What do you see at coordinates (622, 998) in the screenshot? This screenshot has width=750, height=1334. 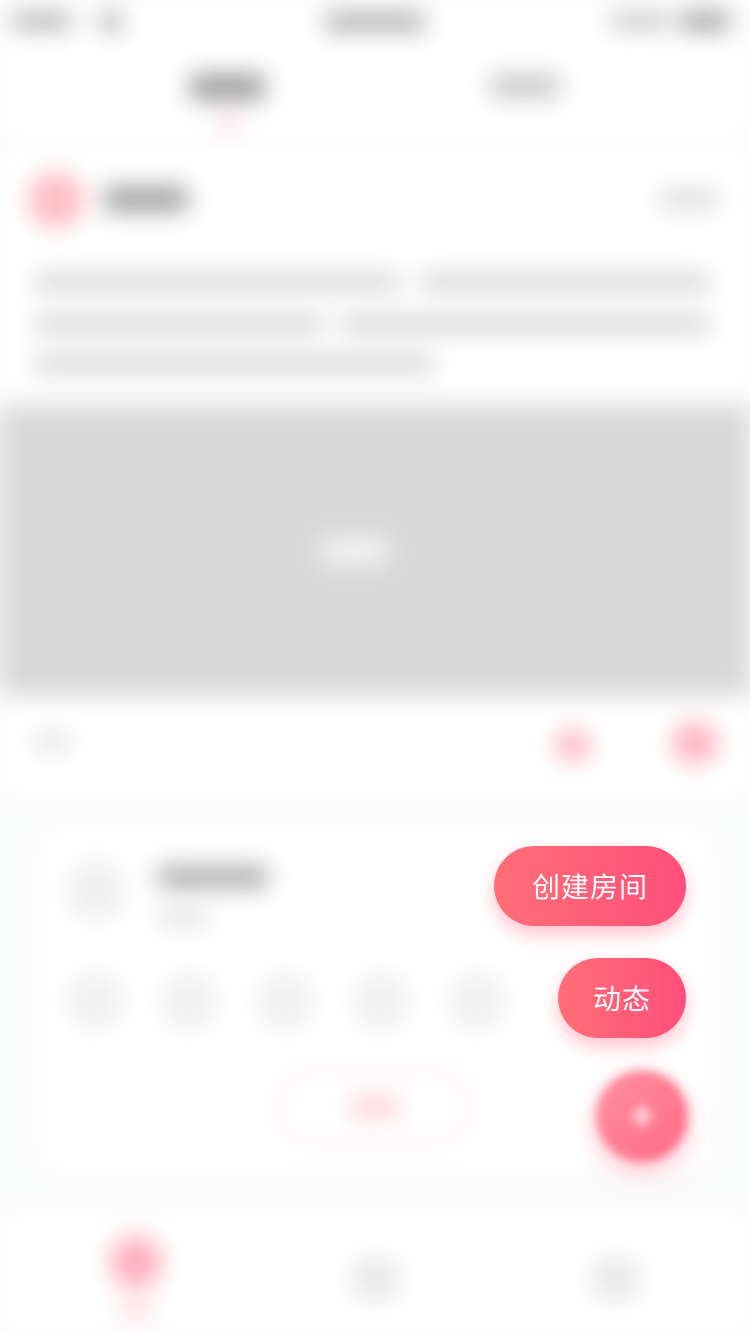 I see `post-moment-button: 动态` at bounding box center [622, 998].